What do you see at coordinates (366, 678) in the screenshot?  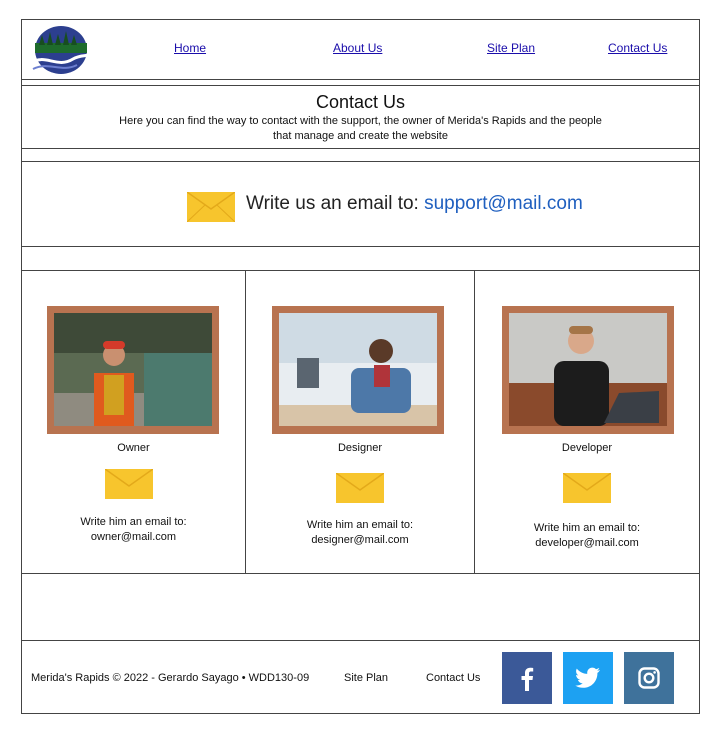 I see `footer-site-plan-link: Site Plan` at bounding box center [366, 678].